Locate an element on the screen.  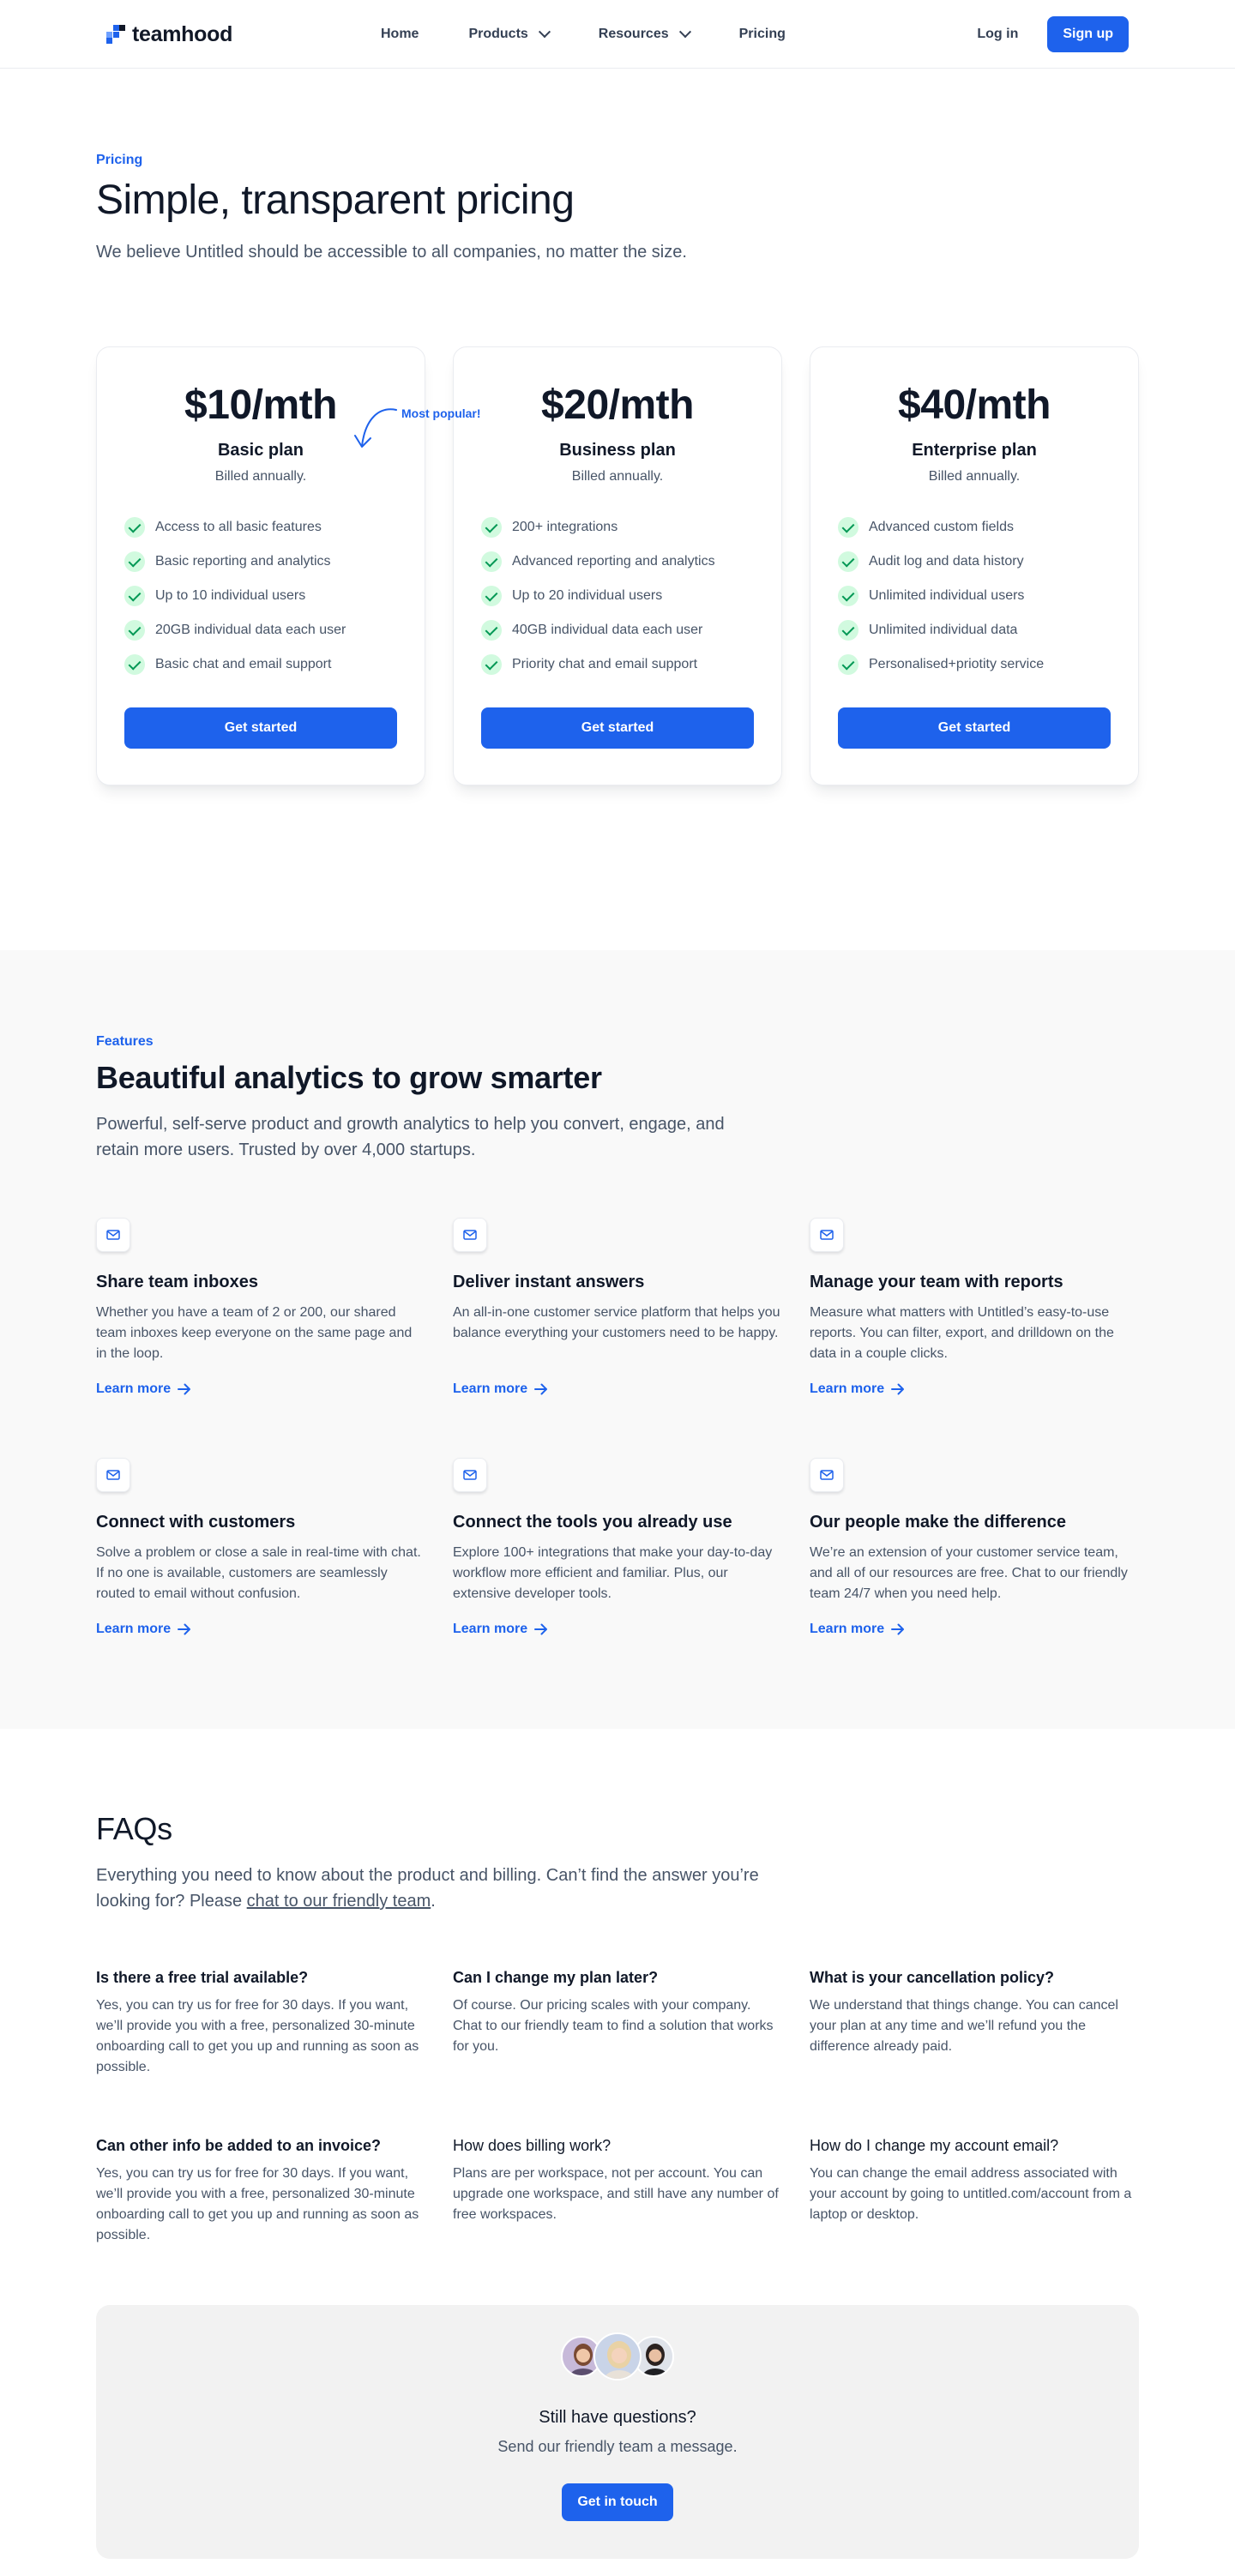
feature-title: Connect with customers is located at coordinates (196, 1522).